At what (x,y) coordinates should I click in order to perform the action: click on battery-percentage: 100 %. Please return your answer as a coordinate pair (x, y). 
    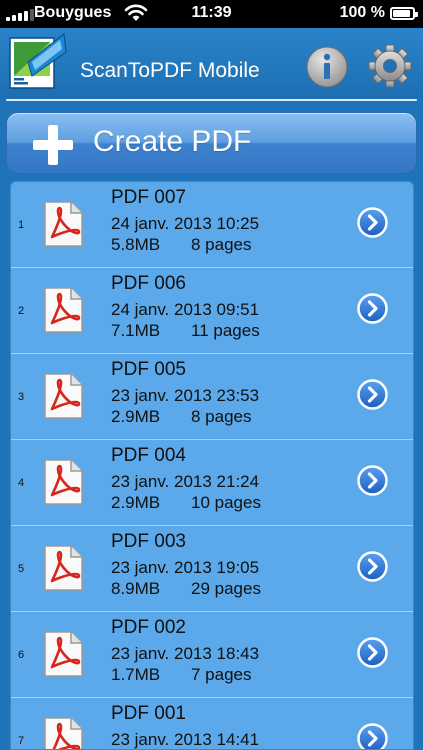
    Looking at the image, I should click on (362, 12).